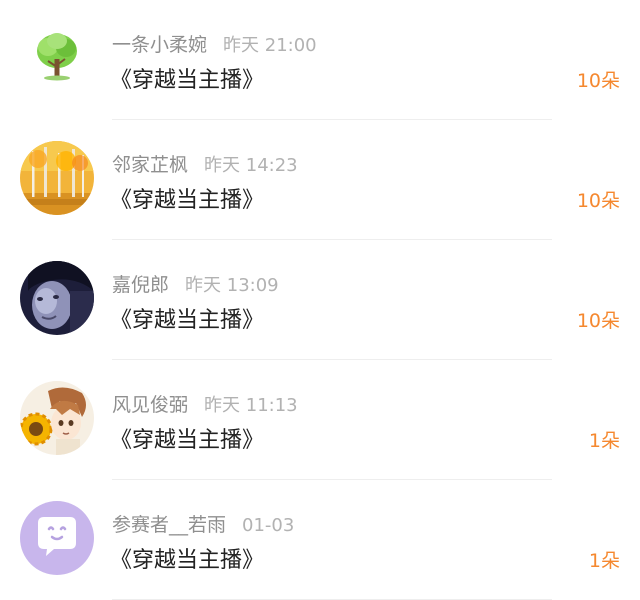 The width and height of the screenshot is (640, 600). I want to click on sender-name: 风见俊弼 昨天 11:13, so click(205, 405).